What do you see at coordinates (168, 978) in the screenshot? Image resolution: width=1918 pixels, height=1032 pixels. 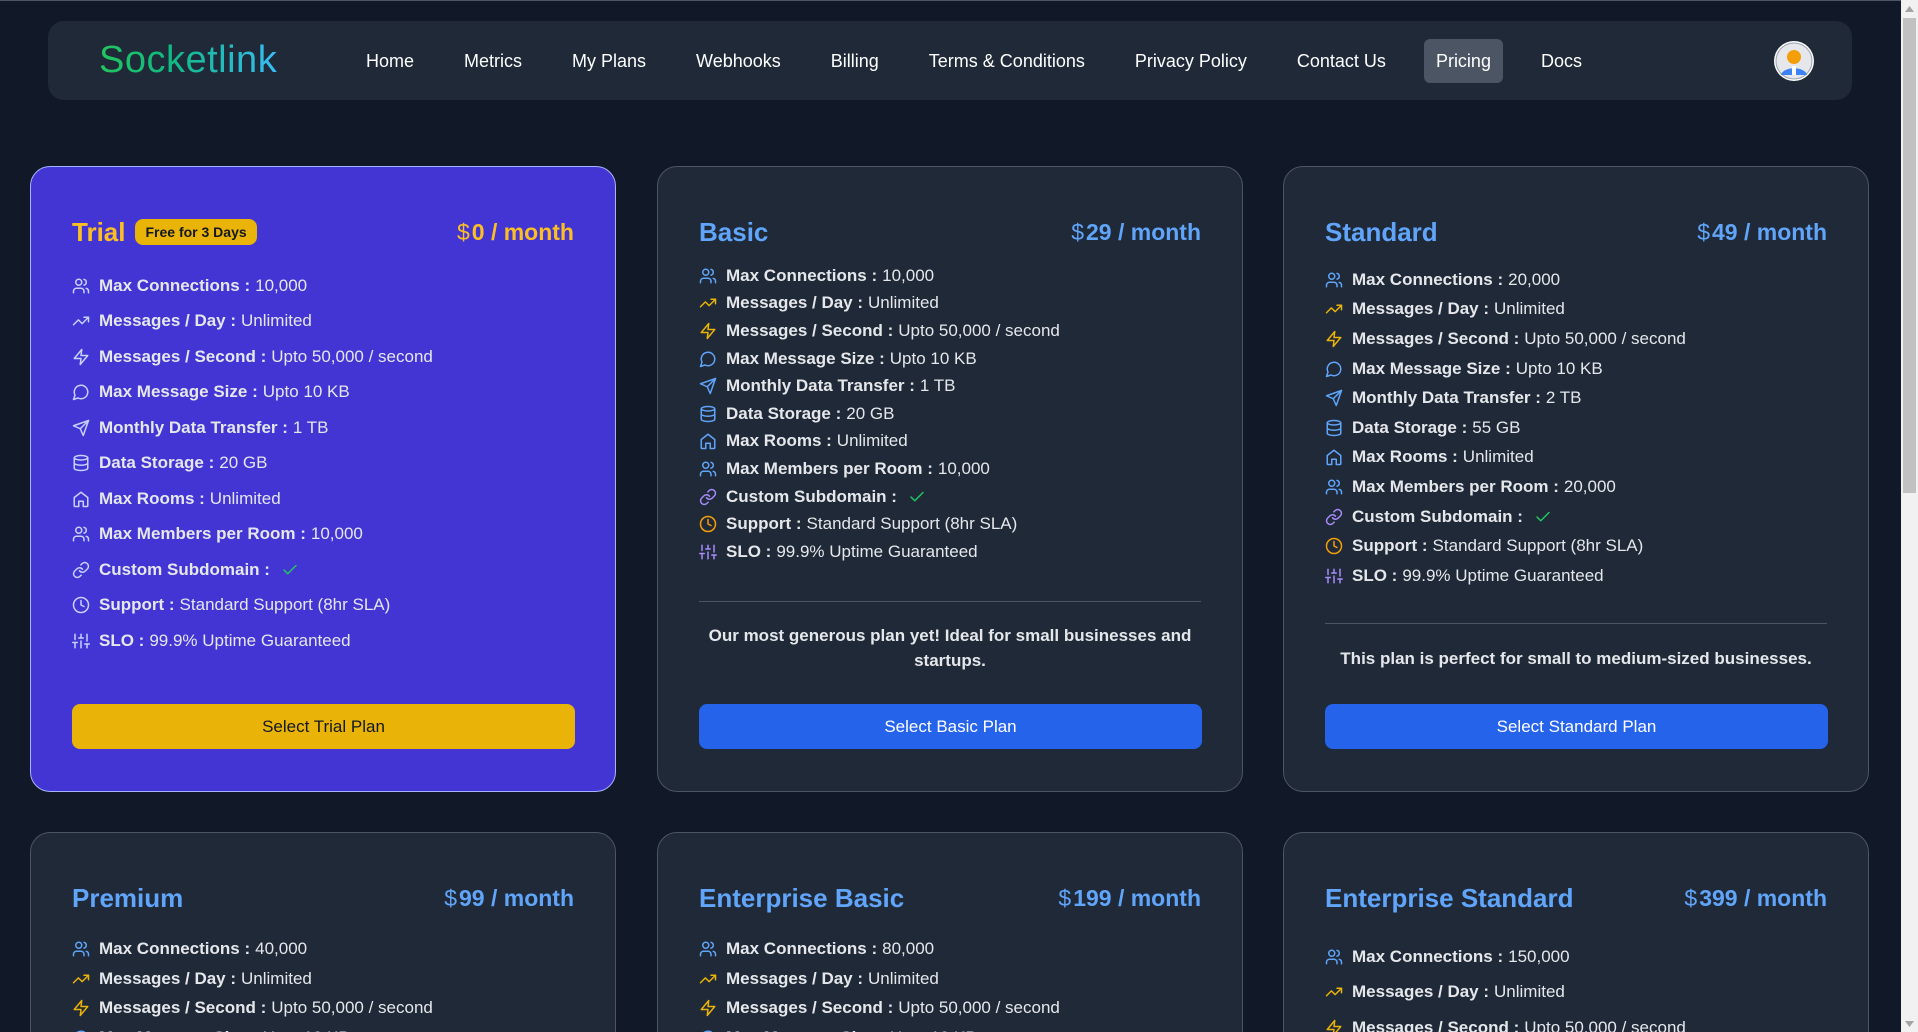 I see `feature-label: Messages / Day :` at bounding box center [168, 978].